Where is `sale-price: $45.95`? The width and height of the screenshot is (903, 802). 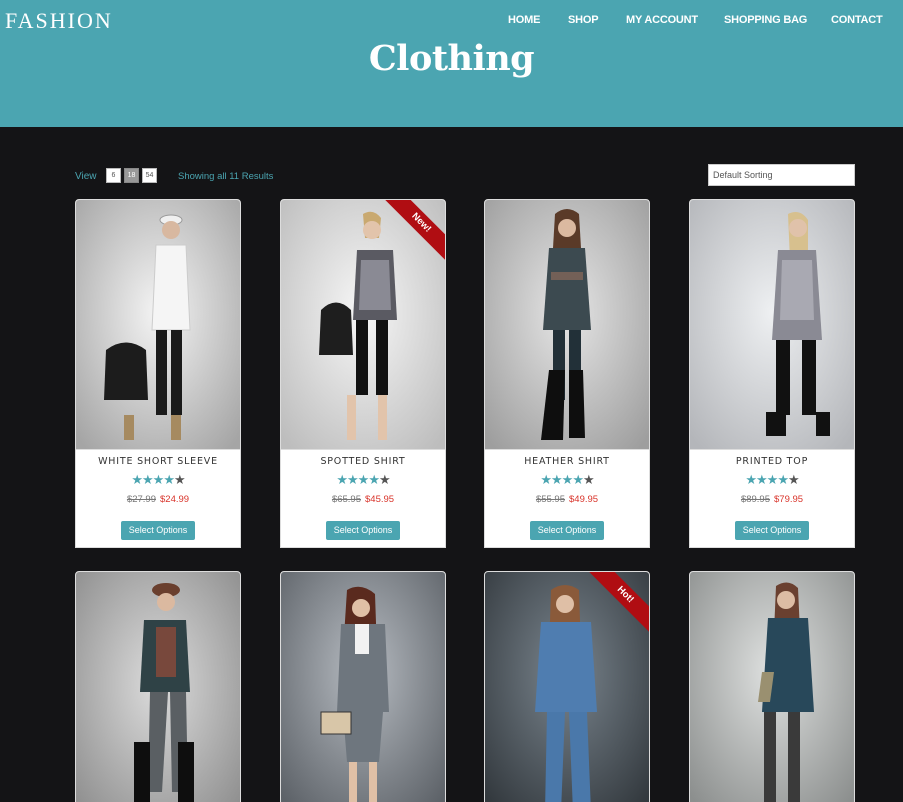 sale-price: $45.95 is located at coordinates (380, 499).